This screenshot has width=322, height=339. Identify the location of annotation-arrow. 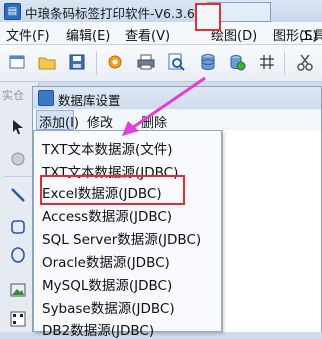
(164, 106).